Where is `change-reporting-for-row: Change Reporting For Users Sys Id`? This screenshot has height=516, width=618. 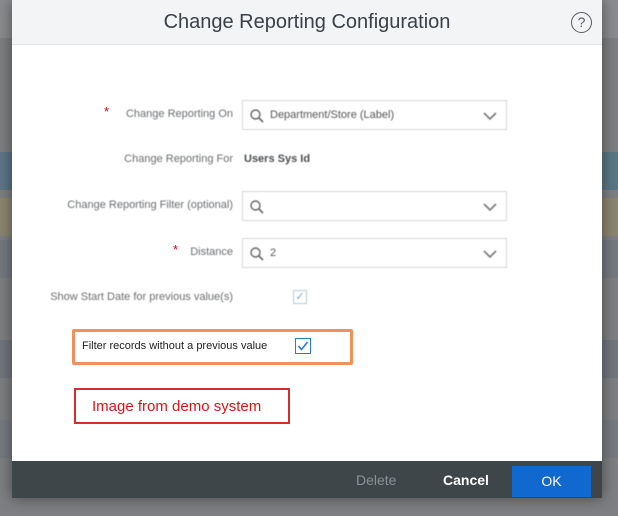
change-reporting-for-row: Change Reporting For Users Sys Id is located at coordinates (307, 160).